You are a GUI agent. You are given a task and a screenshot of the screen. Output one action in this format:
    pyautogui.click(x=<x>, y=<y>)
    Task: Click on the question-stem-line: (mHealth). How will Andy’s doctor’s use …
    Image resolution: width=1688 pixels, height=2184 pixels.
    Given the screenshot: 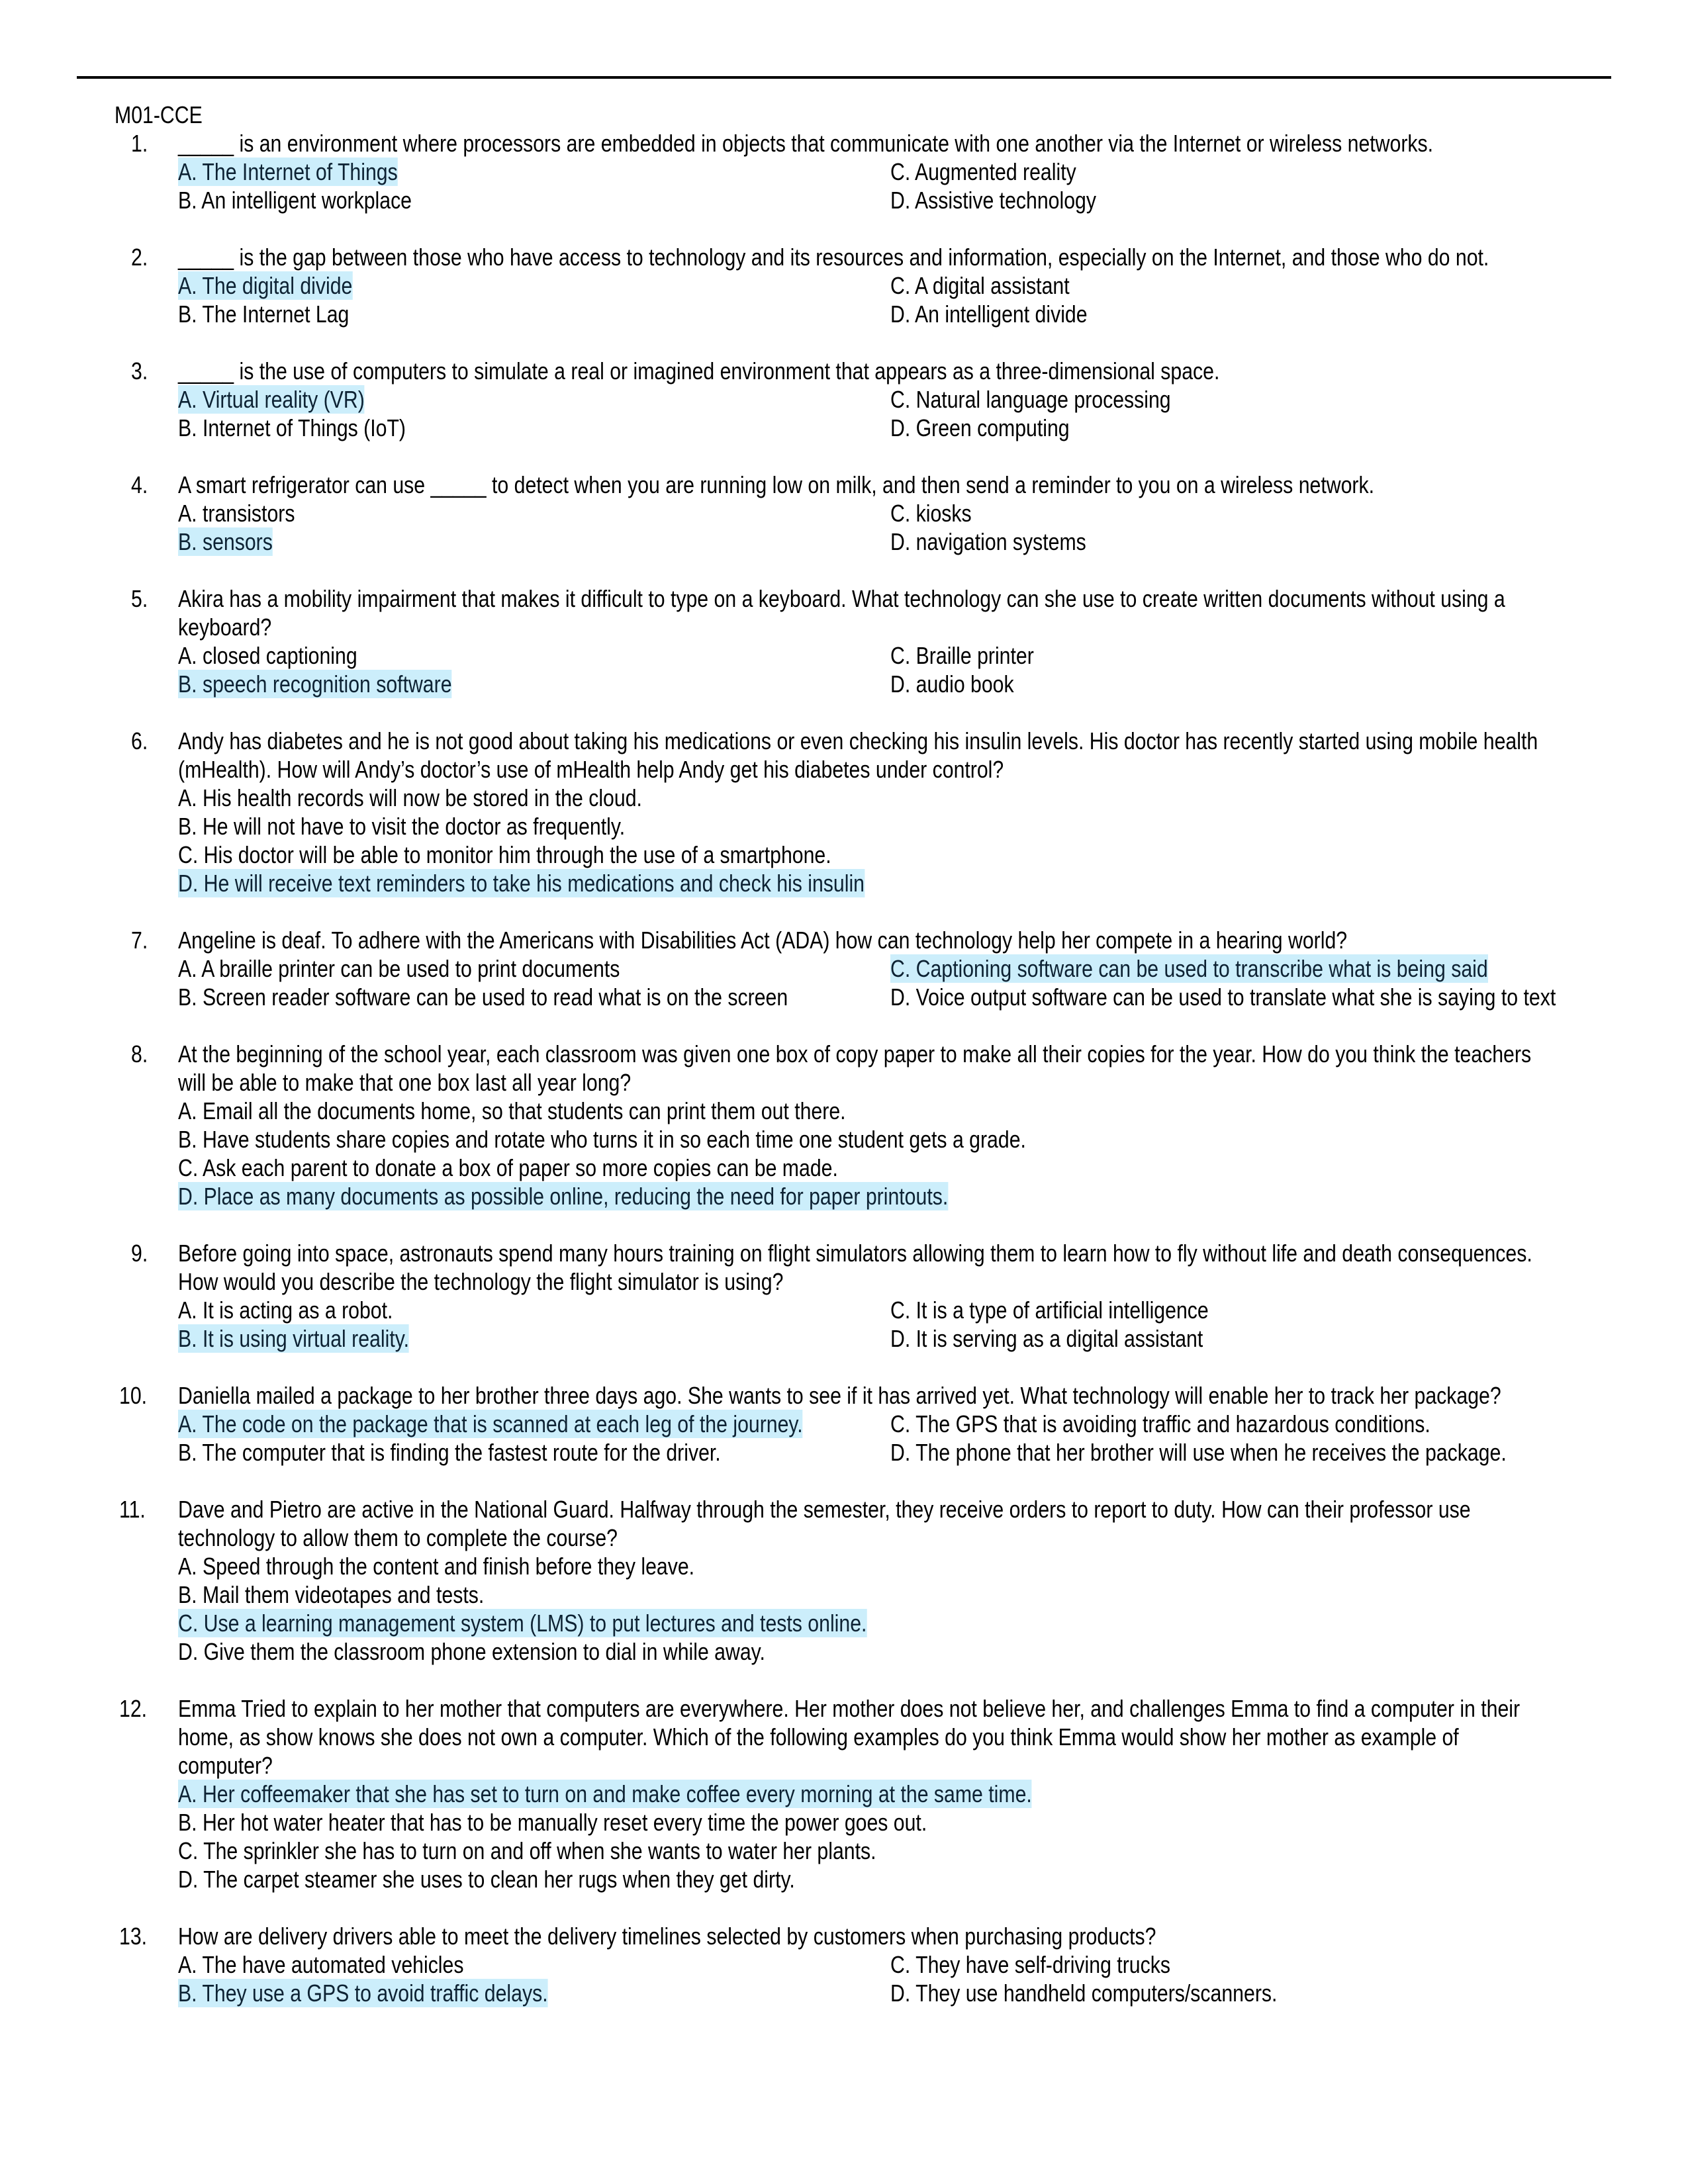 What is the action you would take?
    pyautogui.click(x=844, y=769)
    